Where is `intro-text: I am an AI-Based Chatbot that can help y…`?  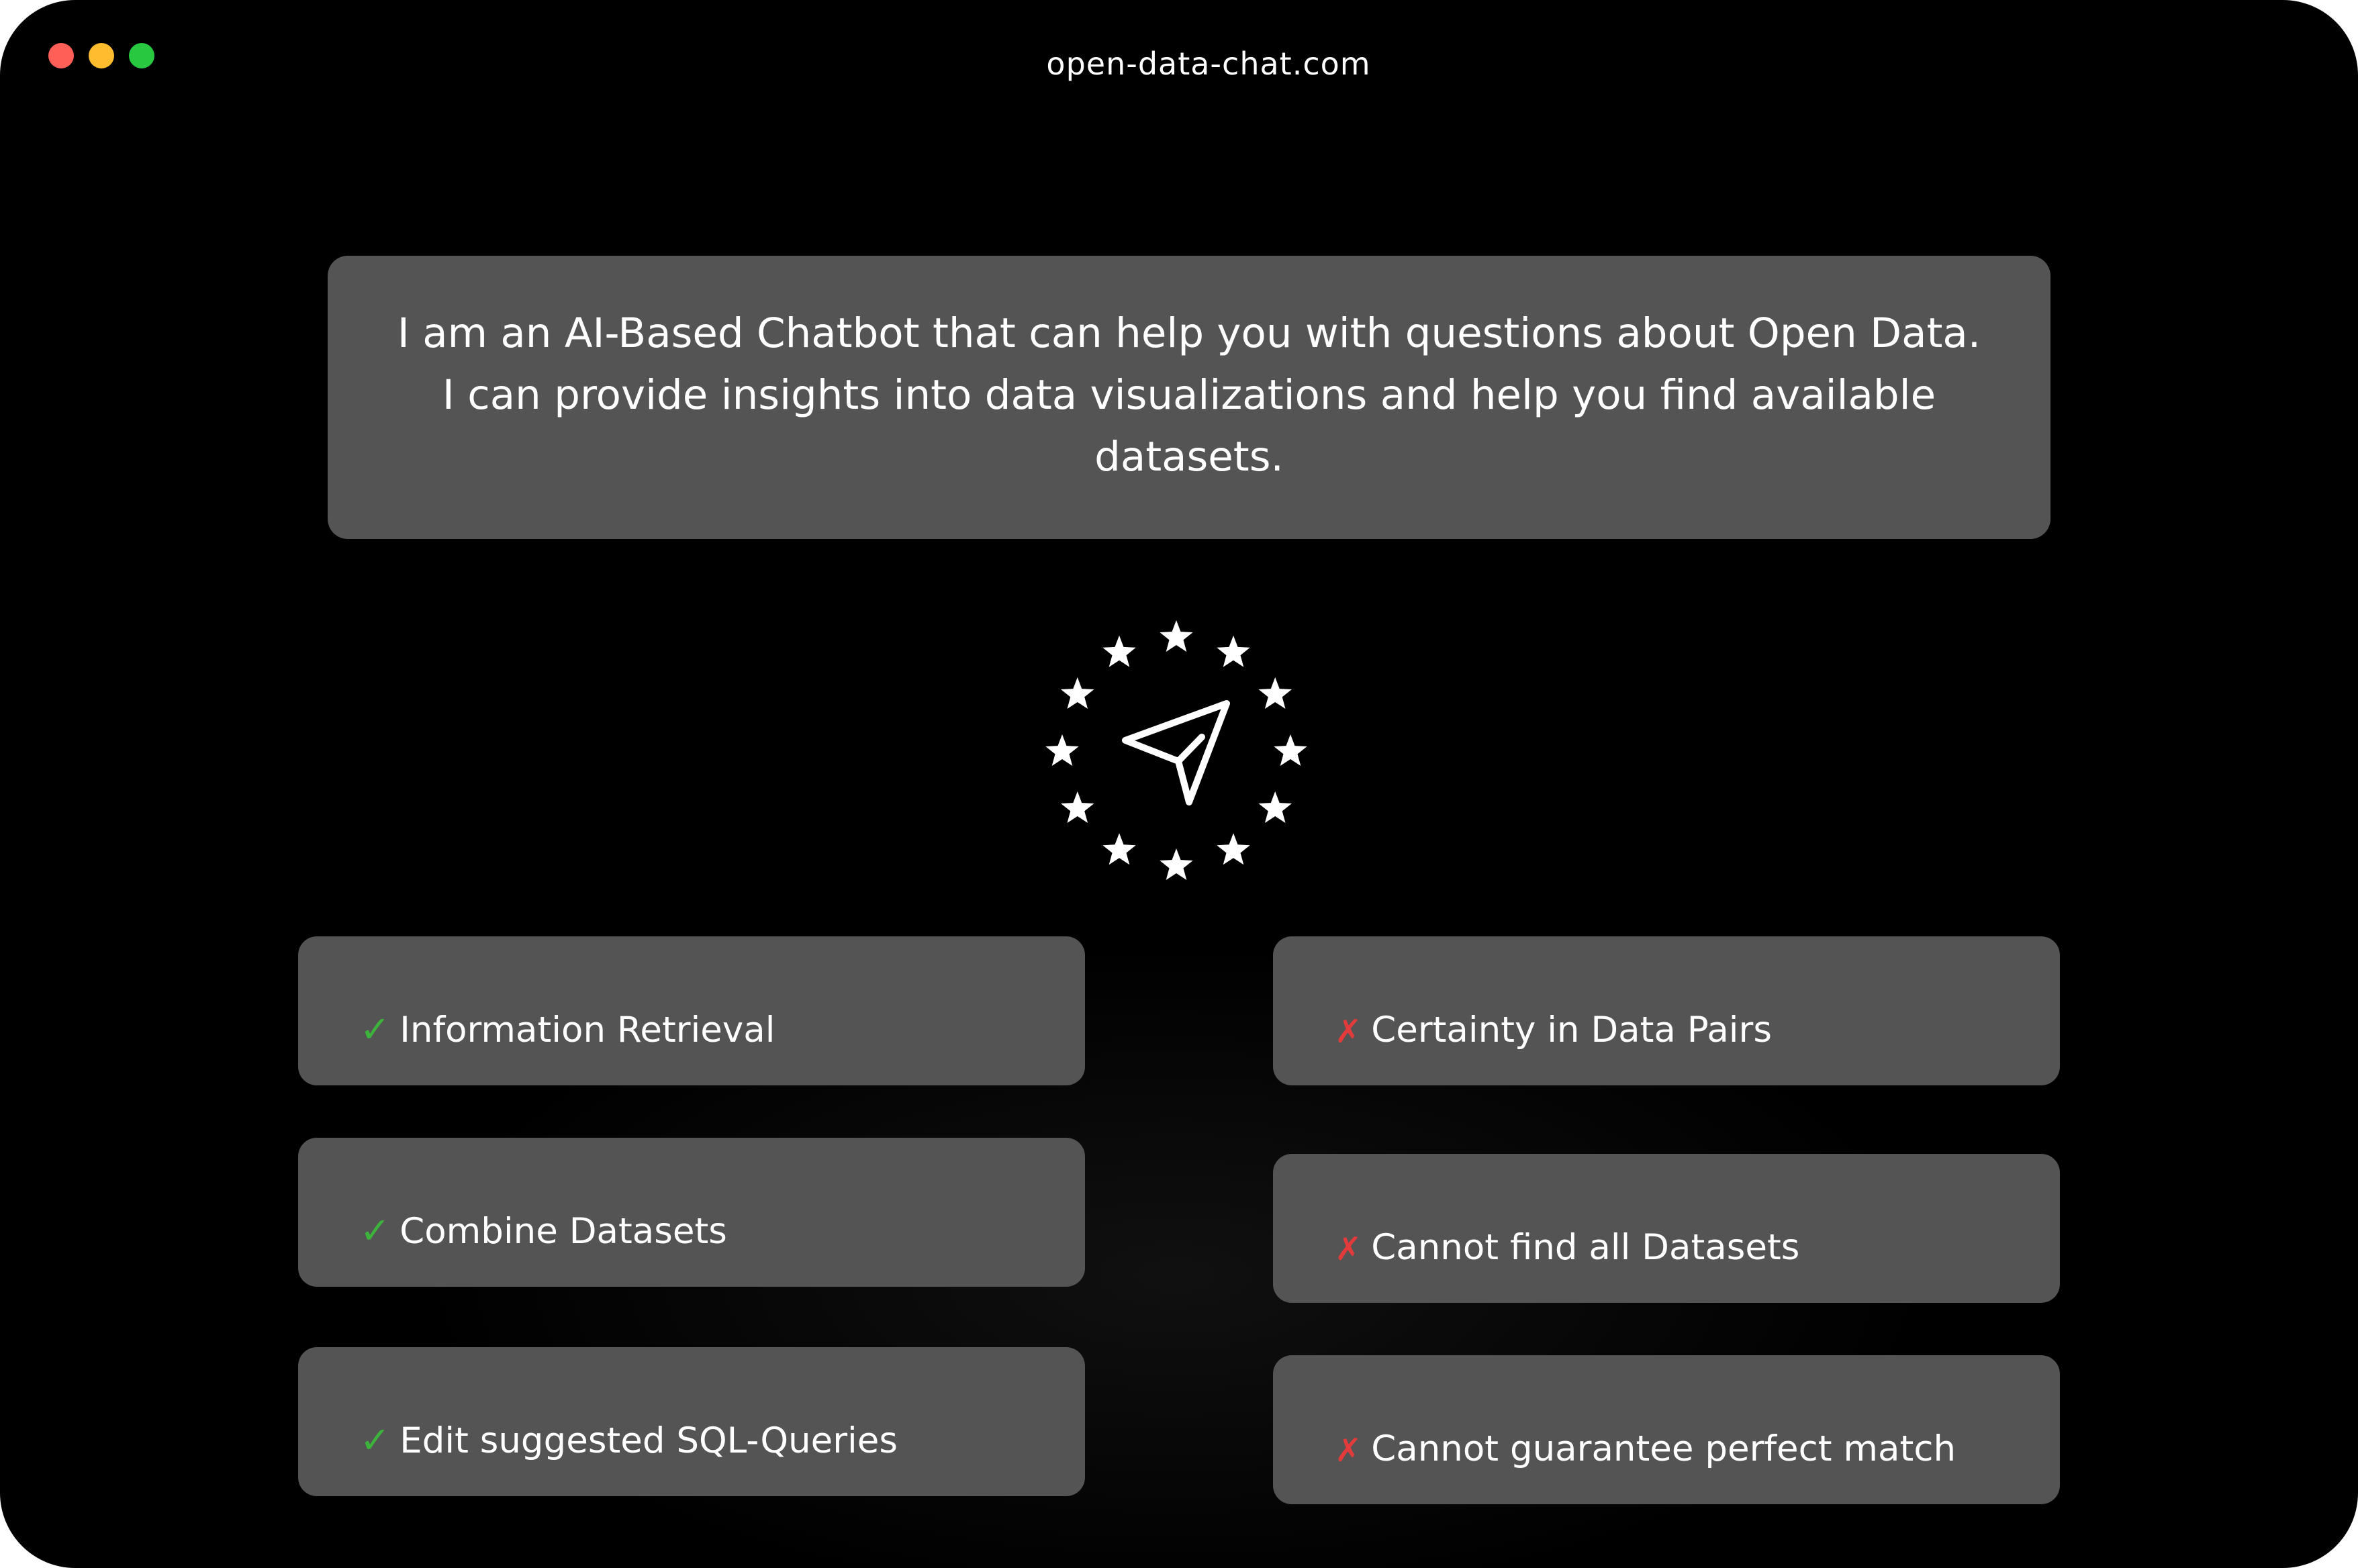 intro-text: I am an AI-Based Chatbot that can help y… is located at coordinates (1189, 395).